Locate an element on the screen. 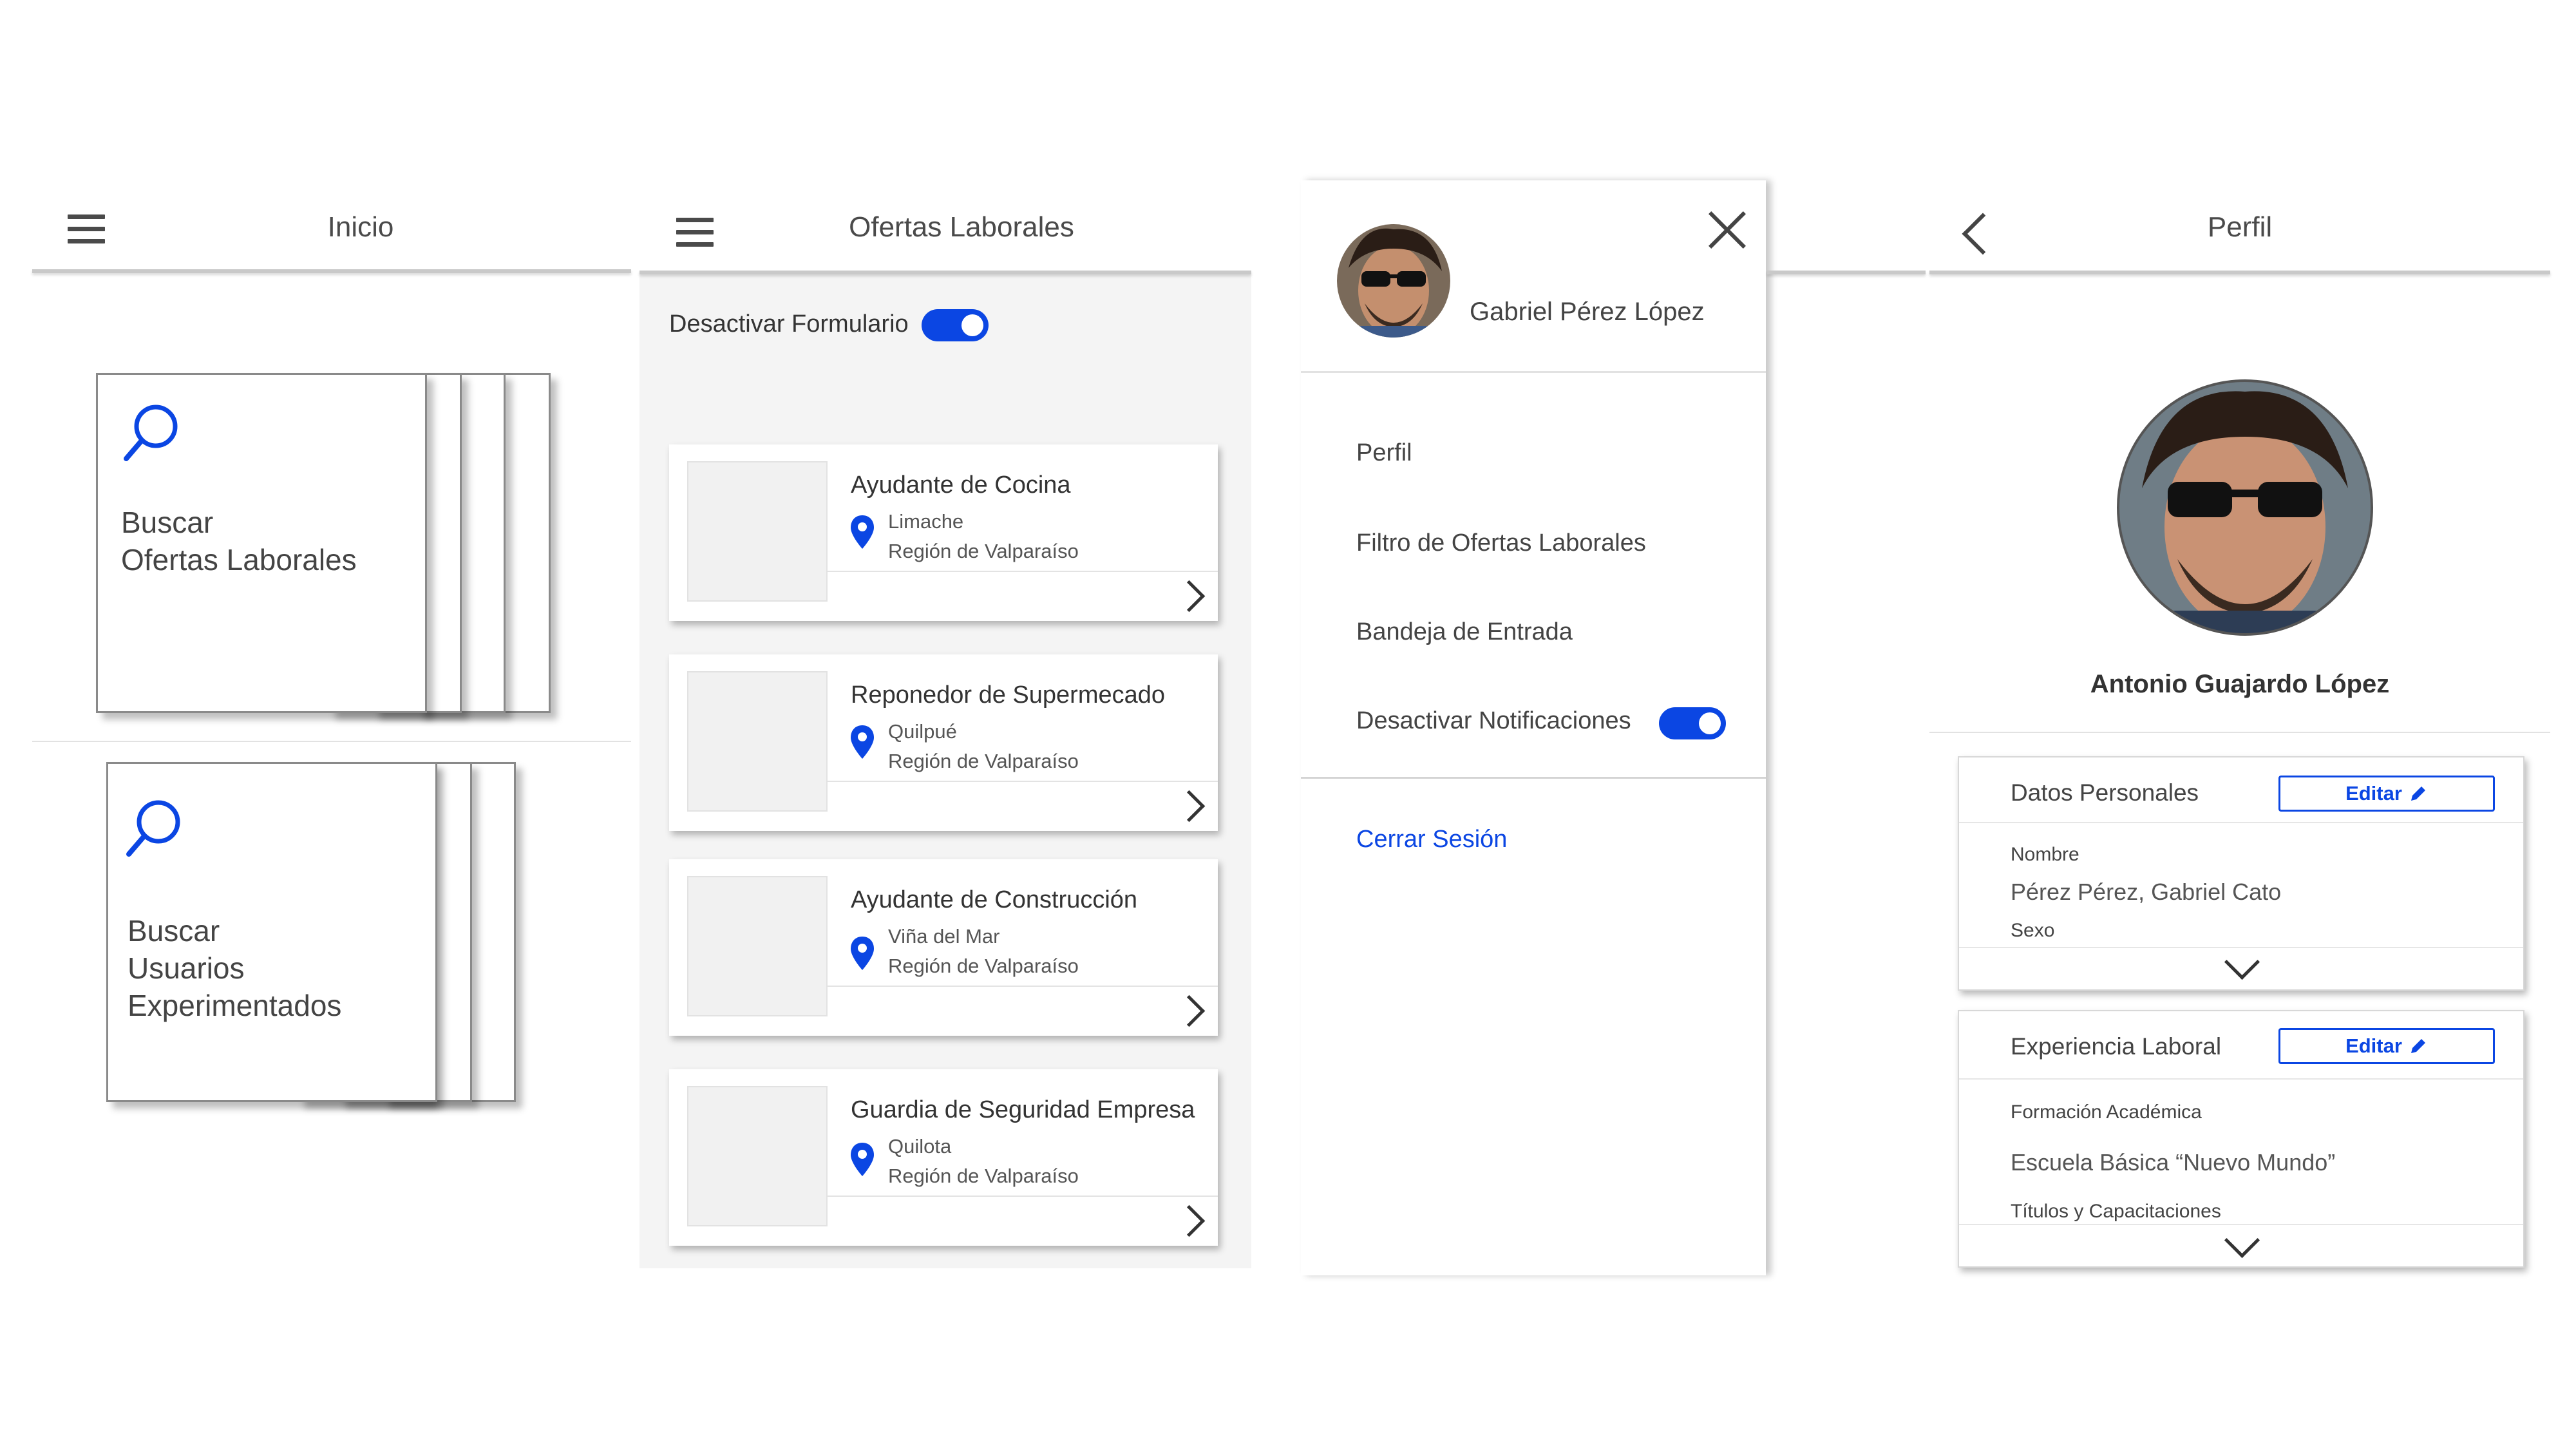  card-front: Buscar Ofertas Laborales is located at coordinates (261, 543).